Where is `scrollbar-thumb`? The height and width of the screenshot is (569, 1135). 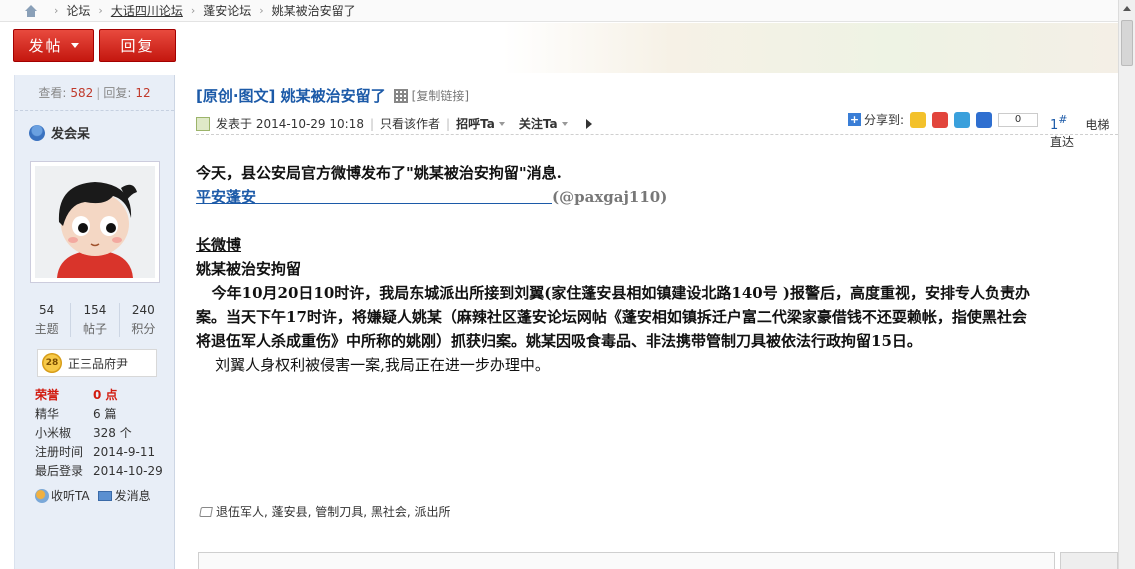 scrollbar-thumb is located at coordinates (1127, 43).